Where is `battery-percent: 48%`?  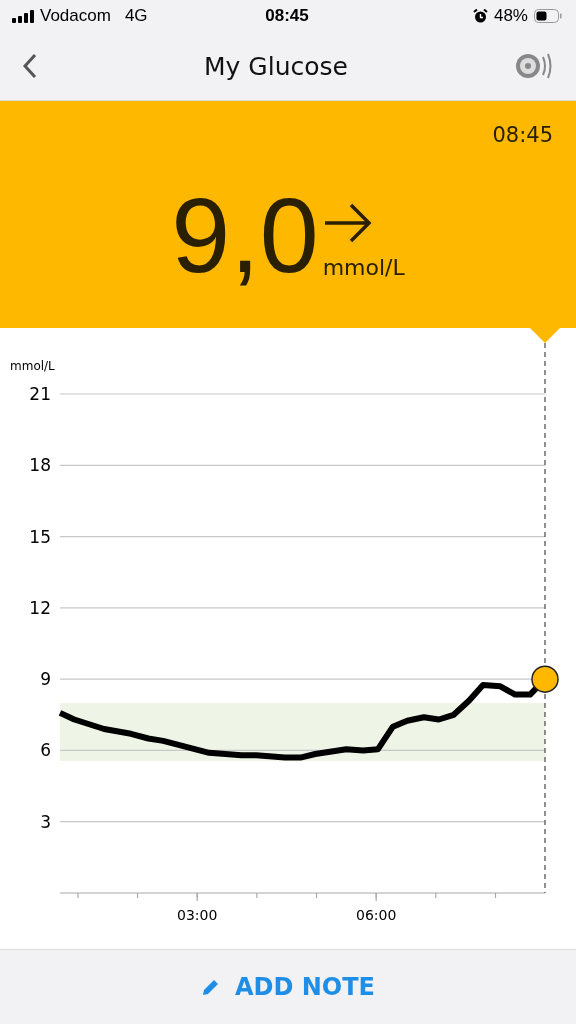 battery-percent: 48% is located at coordinates (510, 16).